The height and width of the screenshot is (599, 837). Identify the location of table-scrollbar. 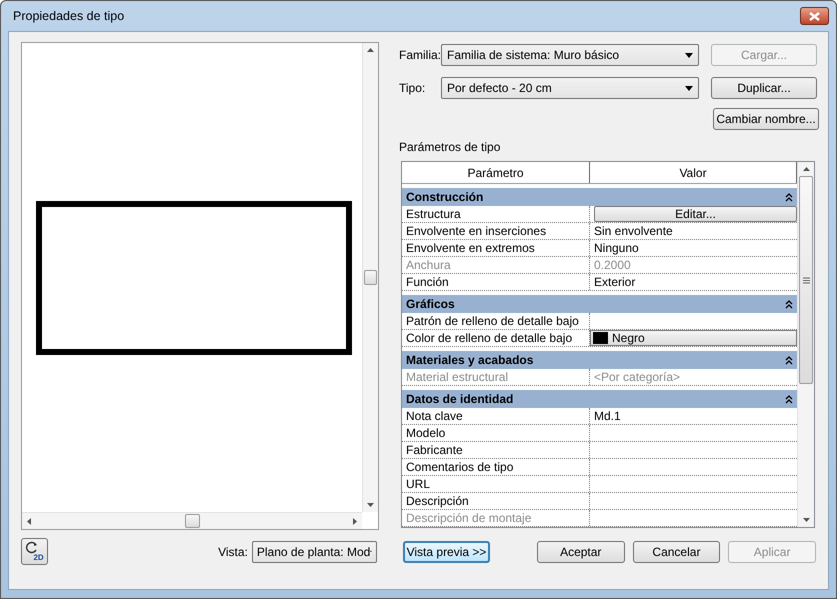
(805, 344).